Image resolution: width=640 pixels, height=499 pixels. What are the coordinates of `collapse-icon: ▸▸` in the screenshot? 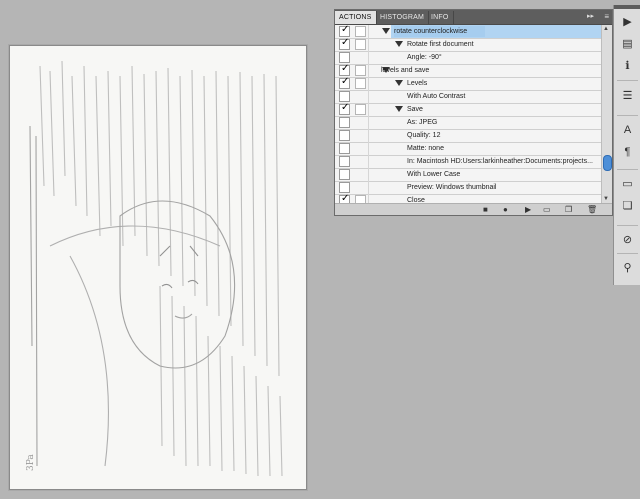 It's located at (590, 17).